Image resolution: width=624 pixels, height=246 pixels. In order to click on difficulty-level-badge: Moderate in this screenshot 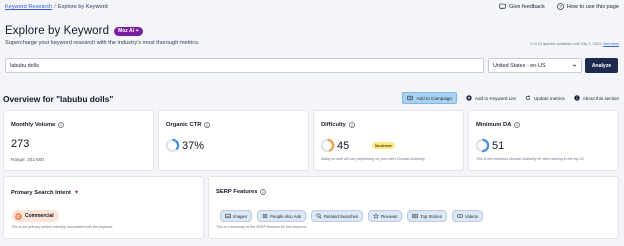, I will do `click(383, 145)`.